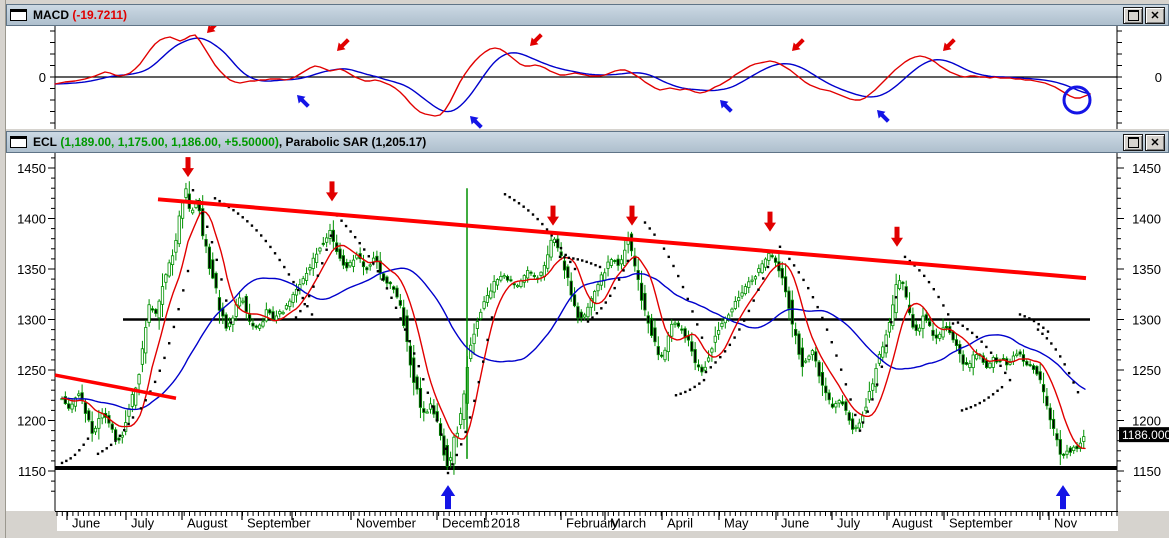 The height and width of the screenshot is (538, 1169). I want to click on macd-zero-label-left: 0, so click(42, 77).